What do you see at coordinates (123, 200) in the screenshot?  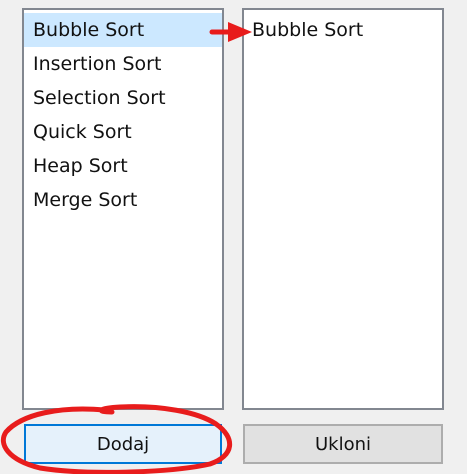 I see `list-item-merge-sort: Merge Sort` at bounding box center [123, 200].